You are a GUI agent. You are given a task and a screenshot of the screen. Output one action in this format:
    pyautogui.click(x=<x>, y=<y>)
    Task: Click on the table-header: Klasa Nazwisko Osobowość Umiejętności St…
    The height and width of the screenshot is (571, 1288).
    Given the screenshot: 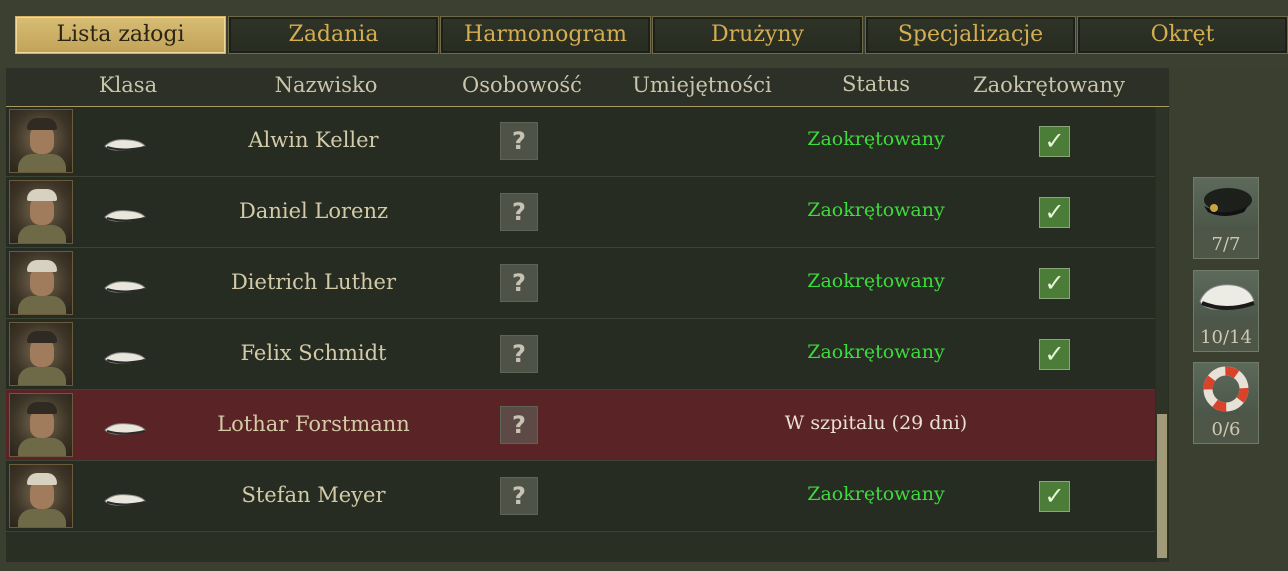 What is the action you would take?
    pyautogui.click(x=587, y=87)
    